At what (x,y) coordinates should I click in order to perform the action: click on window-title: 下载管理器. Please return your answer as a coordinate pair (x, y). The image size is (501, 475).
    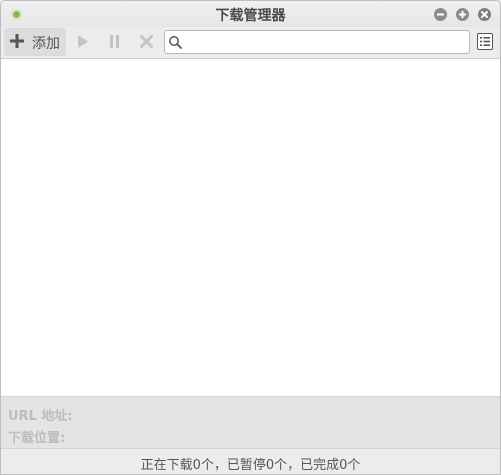
    Looking at the image, I should click on (250, 16).